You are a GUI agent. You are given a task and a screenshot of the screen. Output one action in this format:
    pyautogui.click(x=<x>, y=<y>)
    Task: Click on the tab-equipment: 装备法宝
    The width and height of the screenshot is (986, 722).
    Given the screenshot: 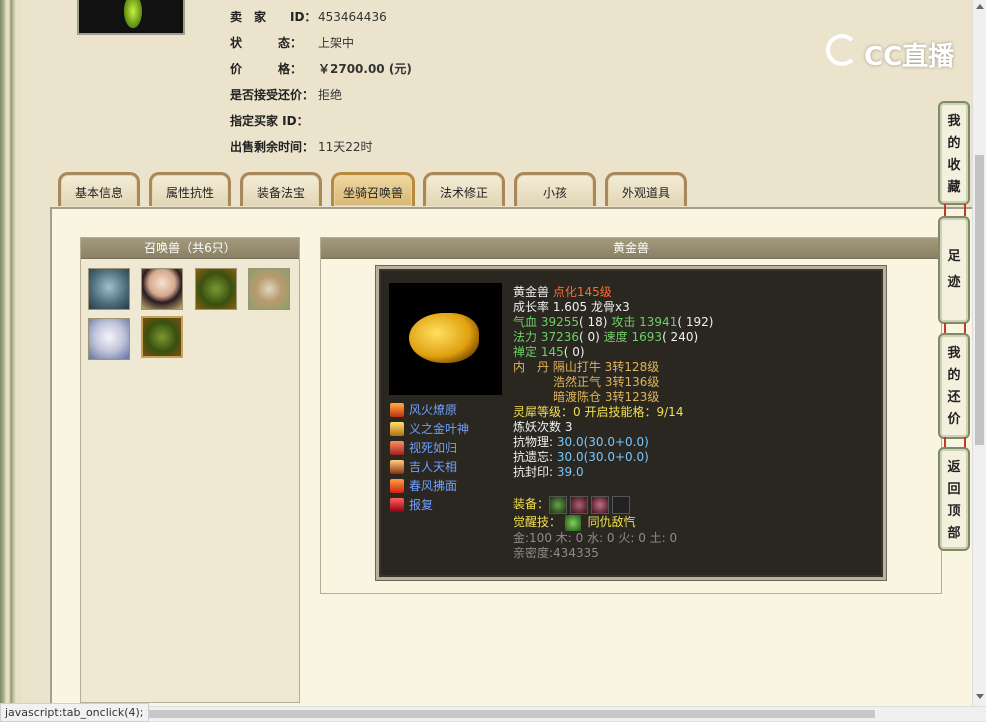 What is the action you would take?
    pyautogui.click(x=281, y=189)
    